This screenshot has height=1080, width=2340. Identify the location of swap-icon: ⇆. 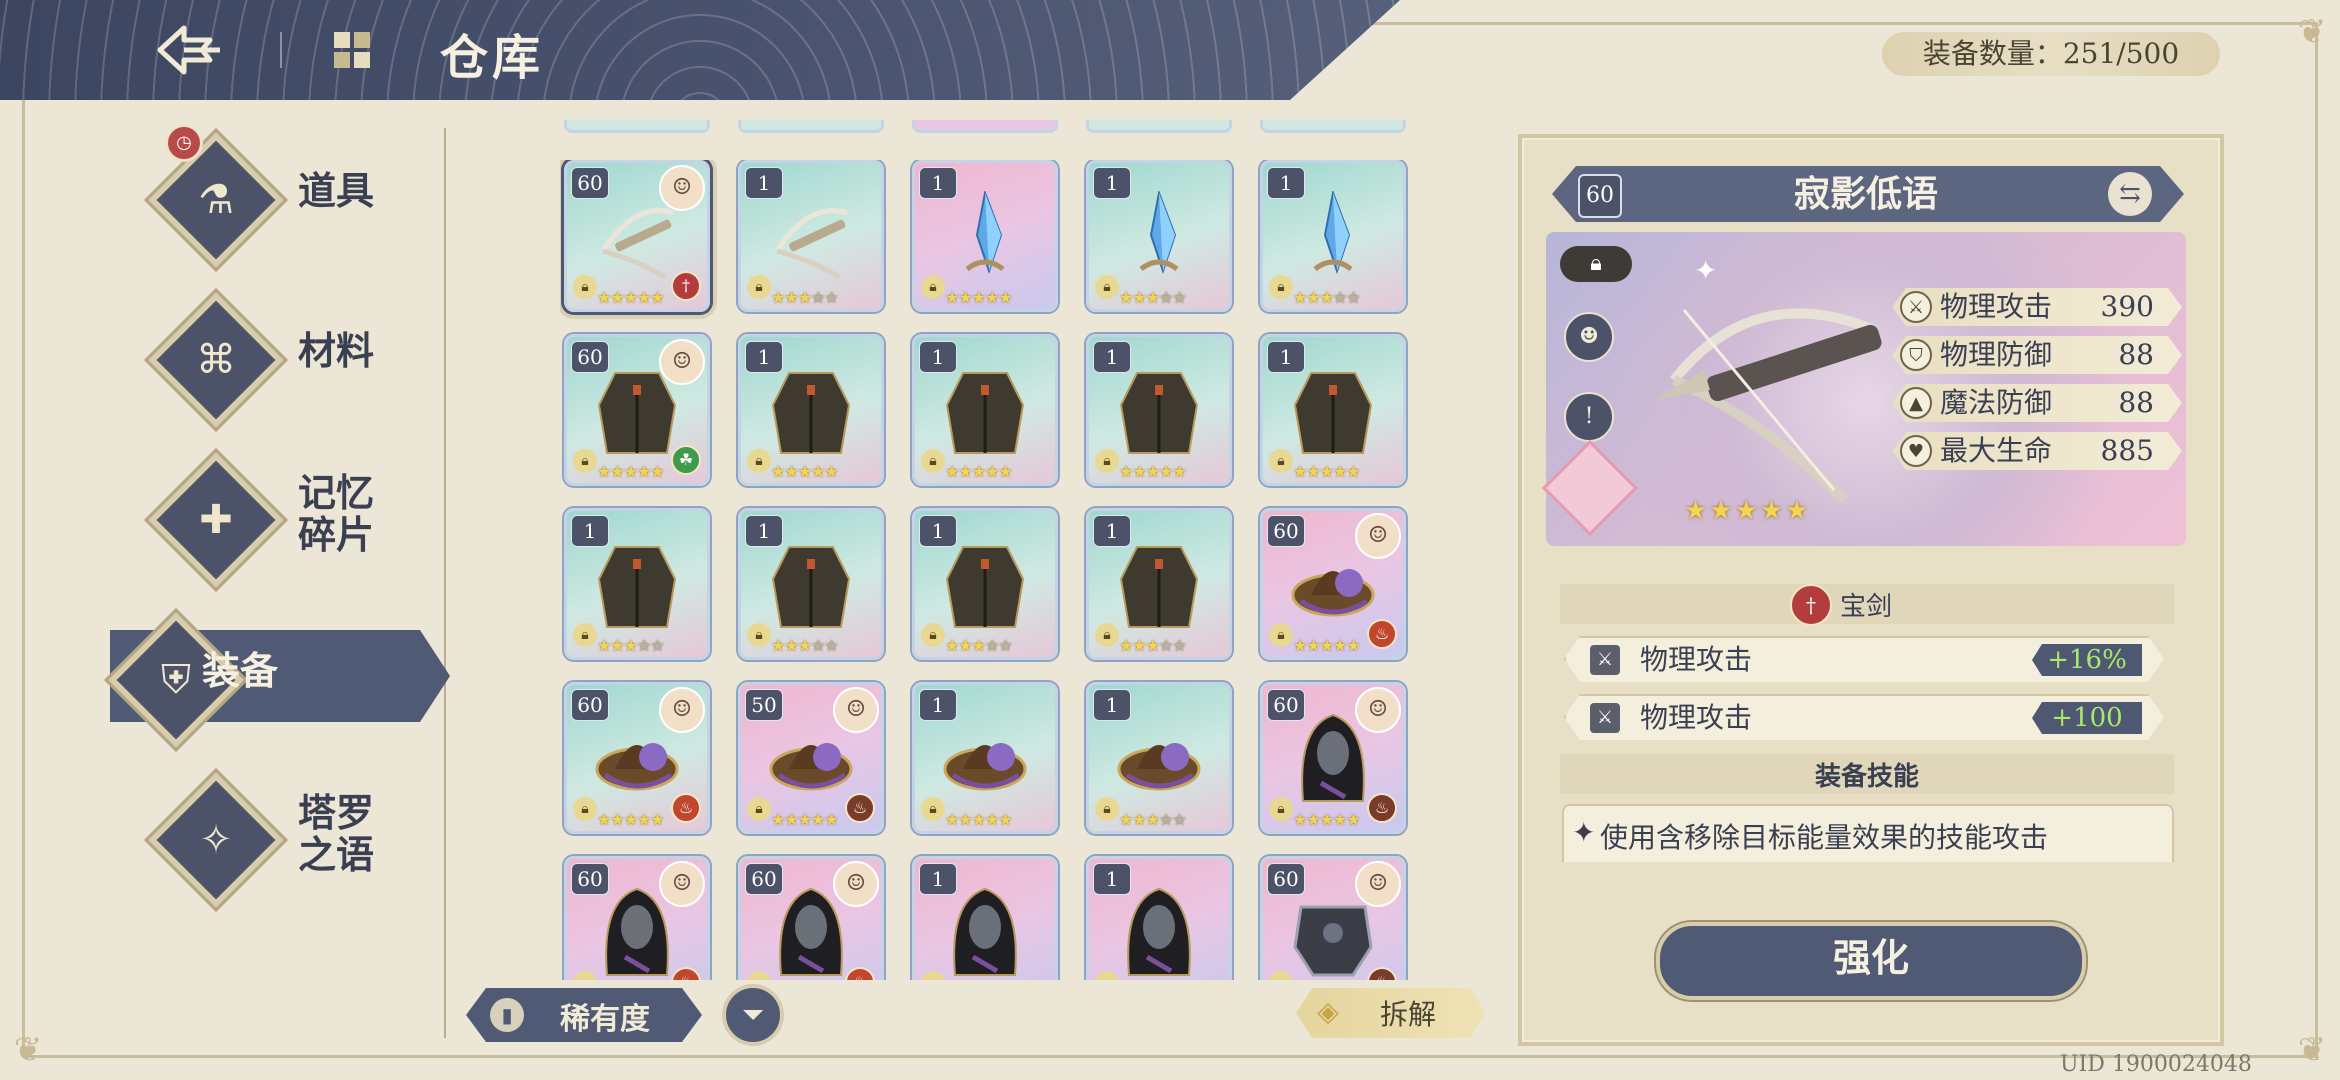
(2130, 194).